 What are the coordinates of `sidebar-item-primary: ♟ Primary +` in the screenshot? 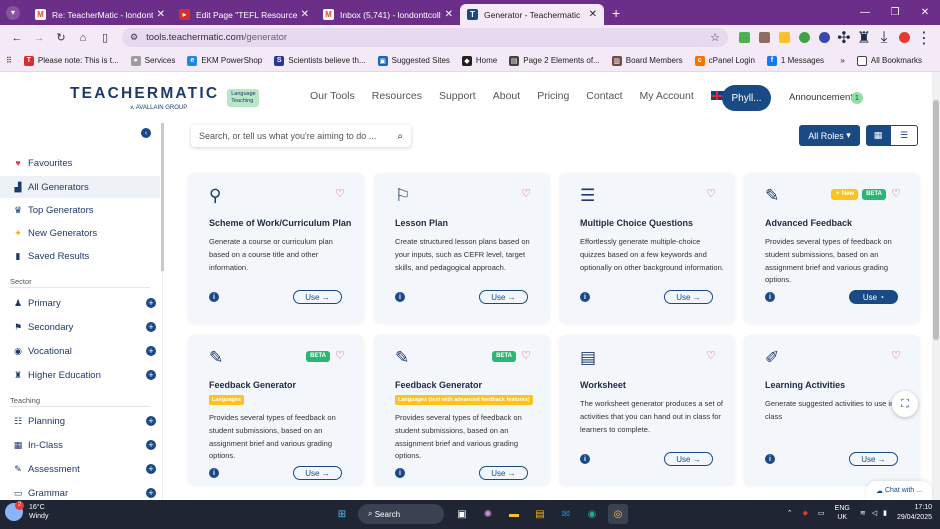 It's located at (80, 303).